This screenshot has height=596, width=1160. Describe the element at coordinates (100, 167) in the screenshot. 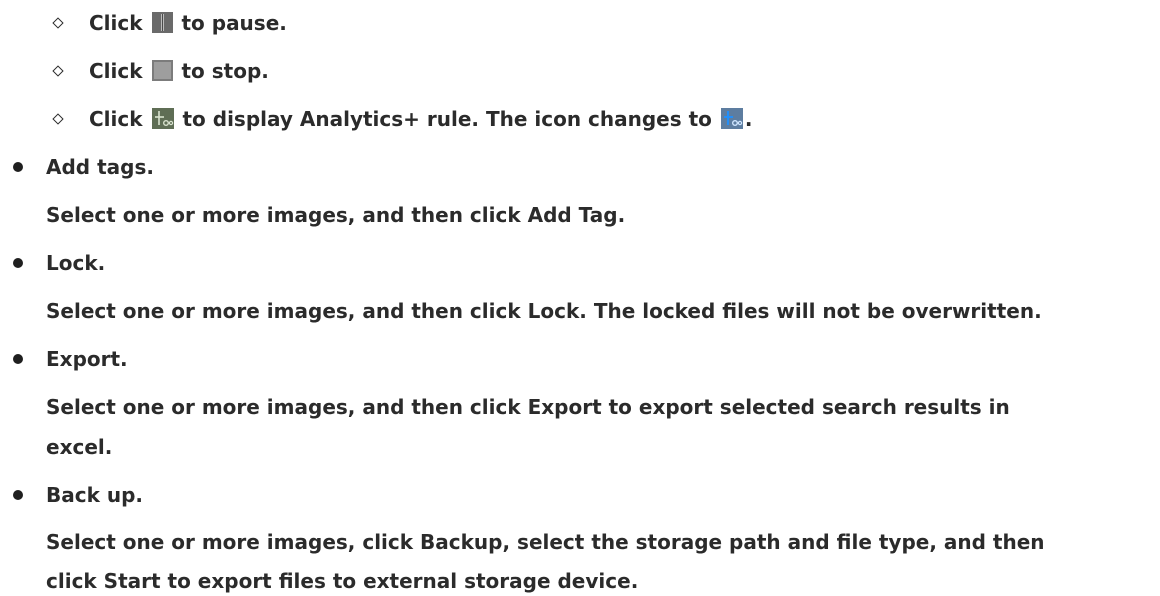

I see `list-item-title: Add tags.` at that location.